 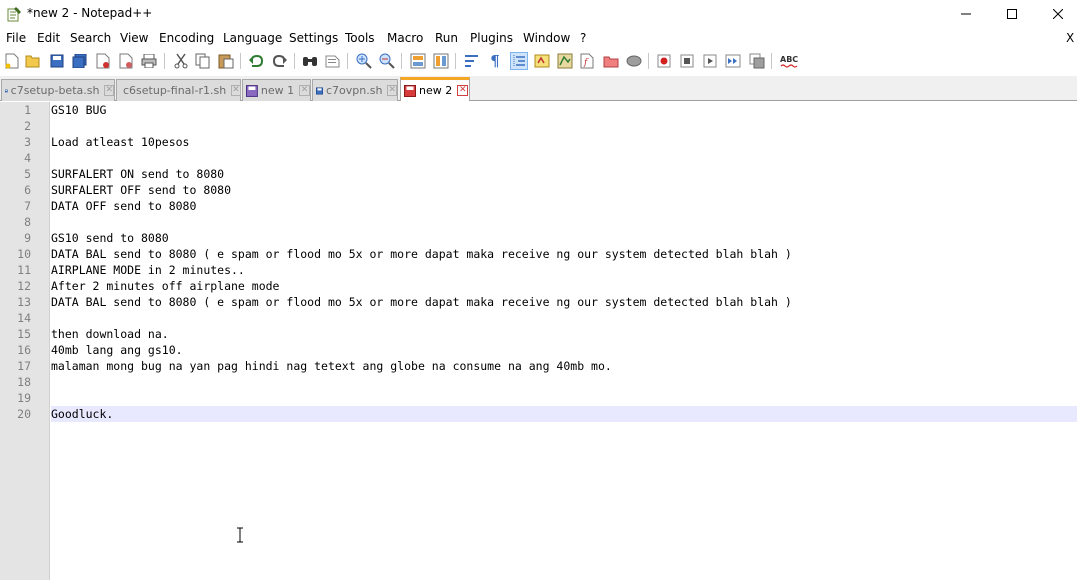 What do you see at coordinates (12, 61) in the screenshot?
I see `new-file-icon` at bounding box center [12, 61].